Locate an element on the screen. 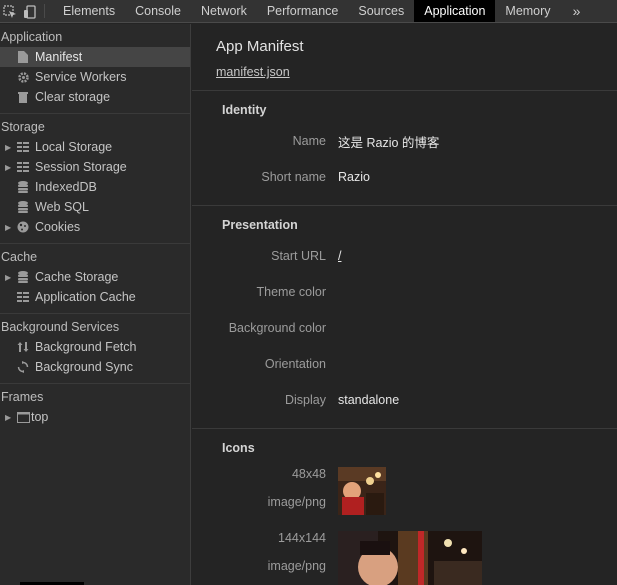 Image resolution: width=617 pixels, height=585 pixels. tab-memory: Memory is located at coordinates (527, 11).